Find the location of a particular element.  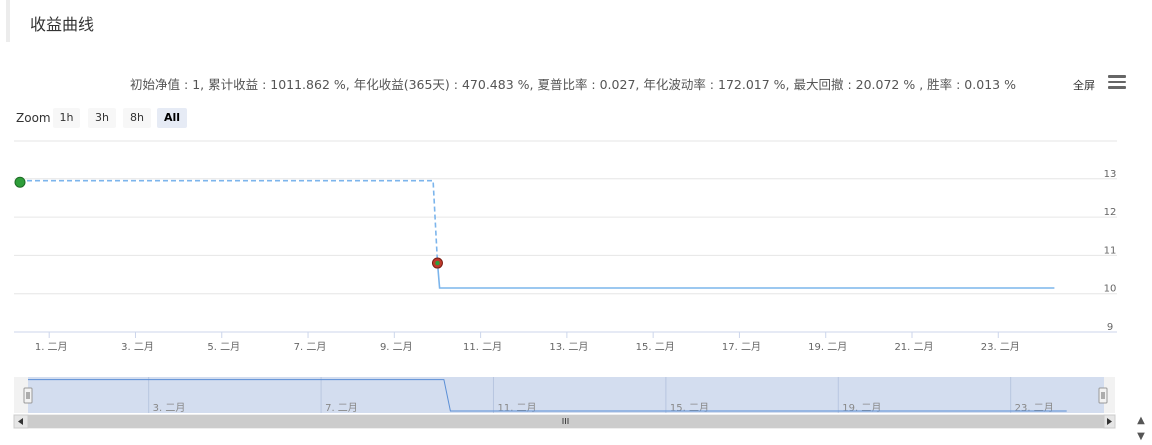

x-tick-label: 21. 二月 is located at coordinates (913, 347).